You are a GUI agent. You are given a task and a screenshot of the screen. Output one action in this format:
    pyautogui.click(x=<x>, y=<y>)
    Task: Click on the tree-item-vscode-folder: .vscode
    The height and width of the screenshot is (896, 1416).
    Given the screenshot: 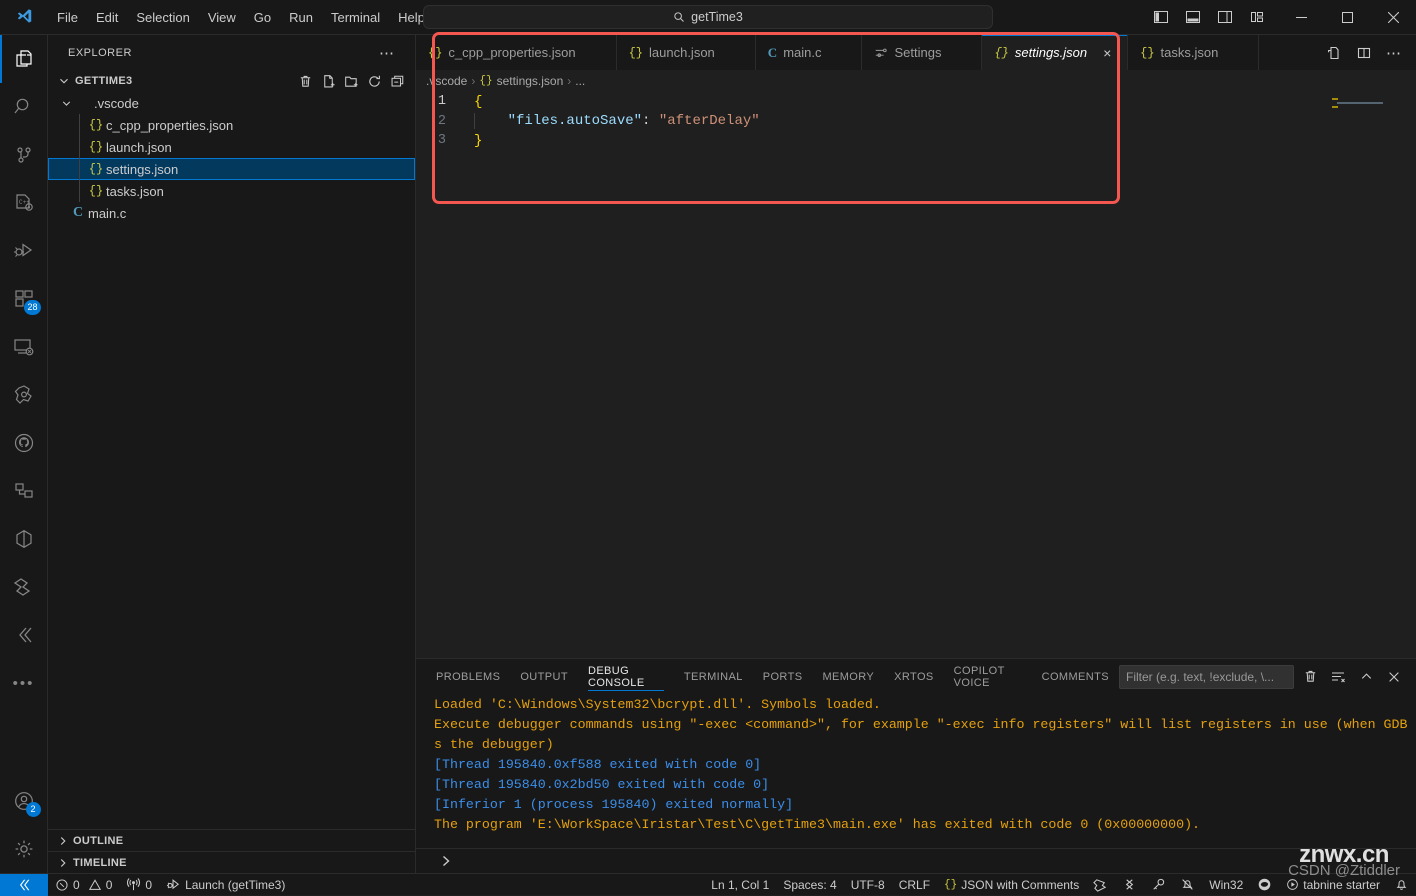 What is the action you would take?
    pyautogui.click(x=231, y=103)
    